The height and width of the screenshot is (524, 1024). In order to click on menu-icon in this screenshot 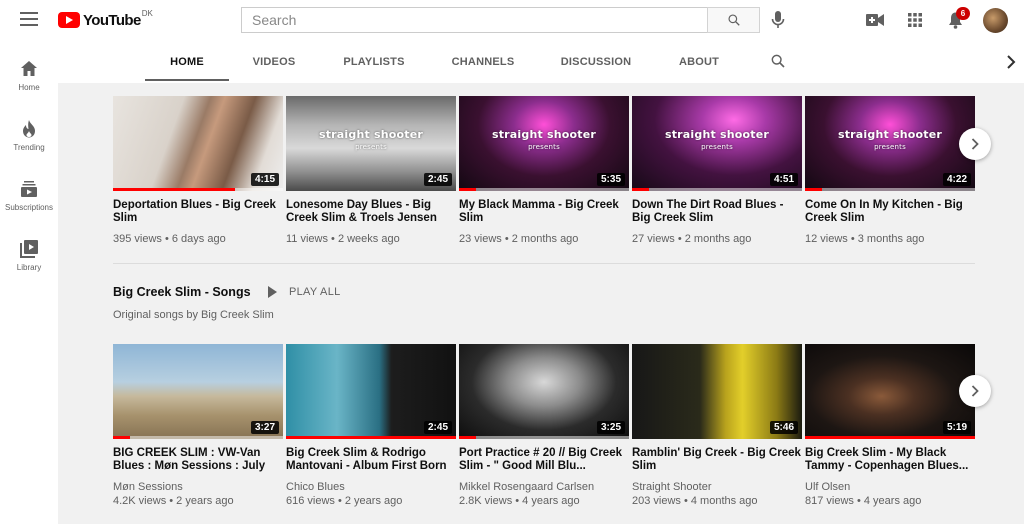, I will do `click(29, 19)`.